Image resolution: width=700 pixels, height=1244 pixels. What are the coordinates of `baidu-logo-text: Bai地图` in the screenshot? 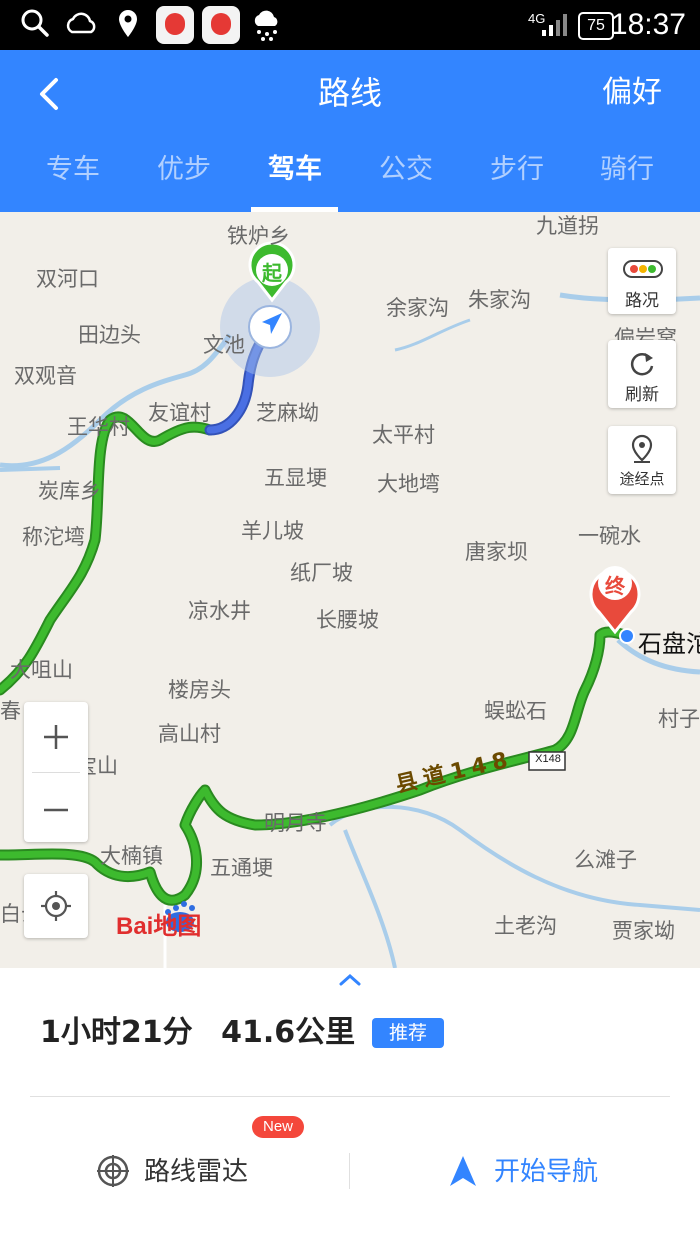 It's located at (159, 926).